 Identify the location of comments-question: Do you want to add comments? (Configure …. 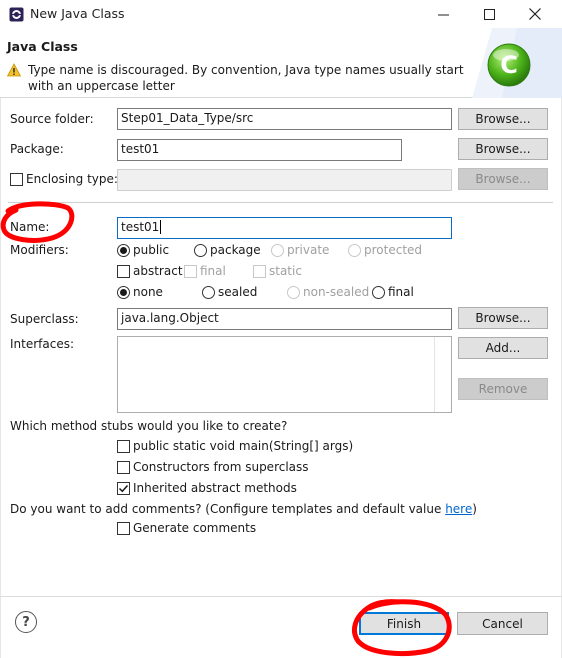
(243, 509).